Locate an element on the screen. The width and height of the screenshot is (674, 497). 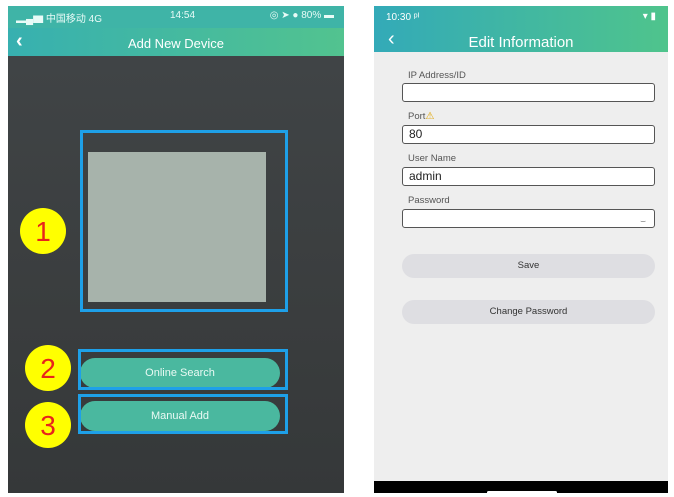
warning-icon: ⚠ is located at coordinates (430, 116).